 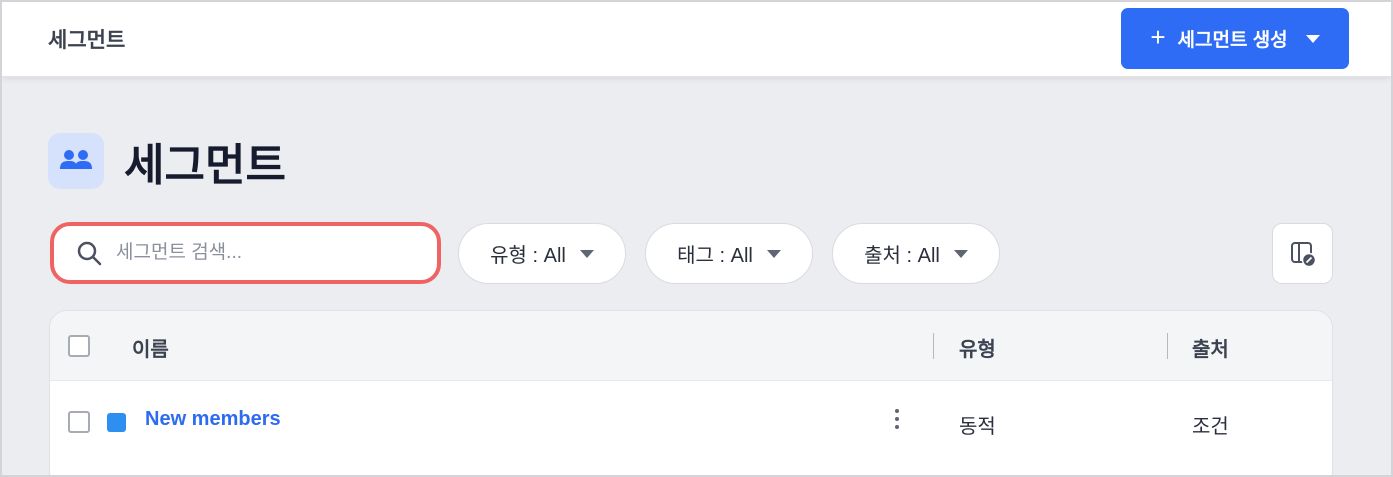 I want to click on page-title: 세그먼트, so click(x=205, y=165).